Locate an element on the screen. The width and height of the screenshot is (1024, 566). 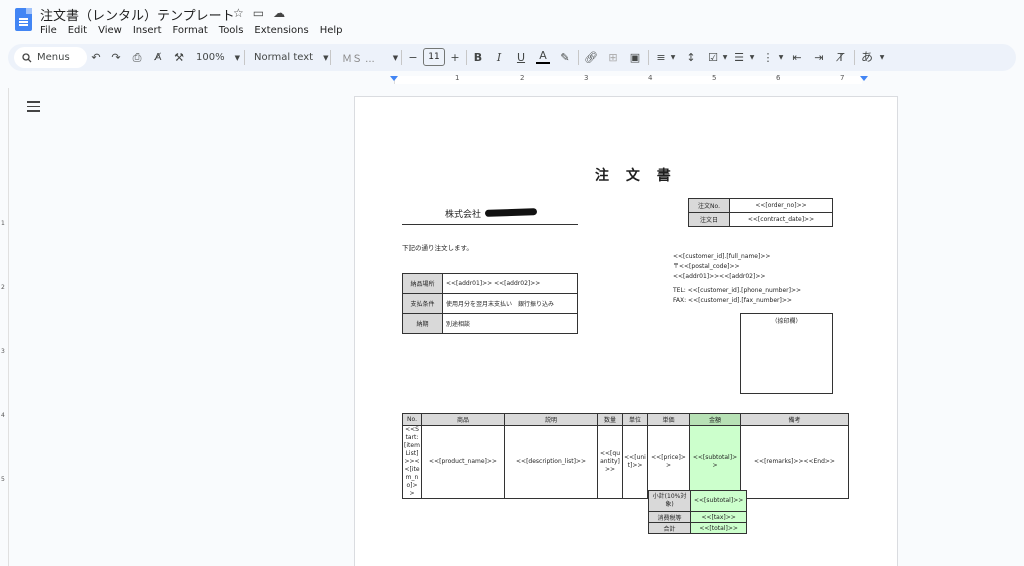
payment-terms-label: 支払条件 is located at coordinates (422, 303).